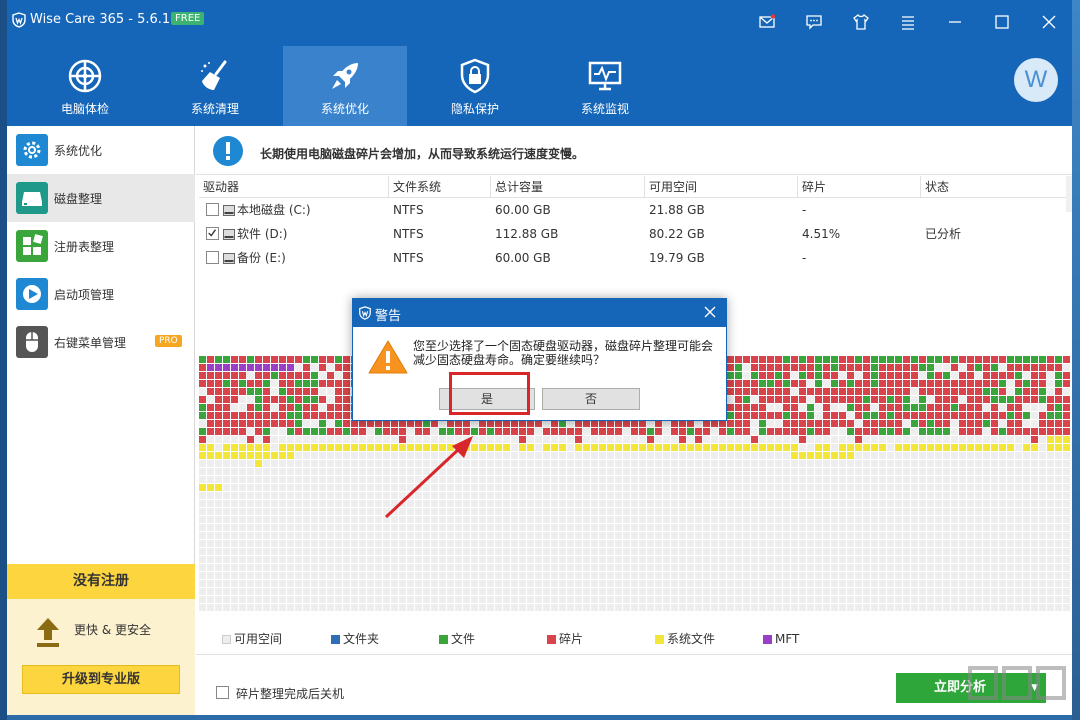 The height and width of the screenshot is (720, 1080). I want to click on menu-icon, so click(907, 22).